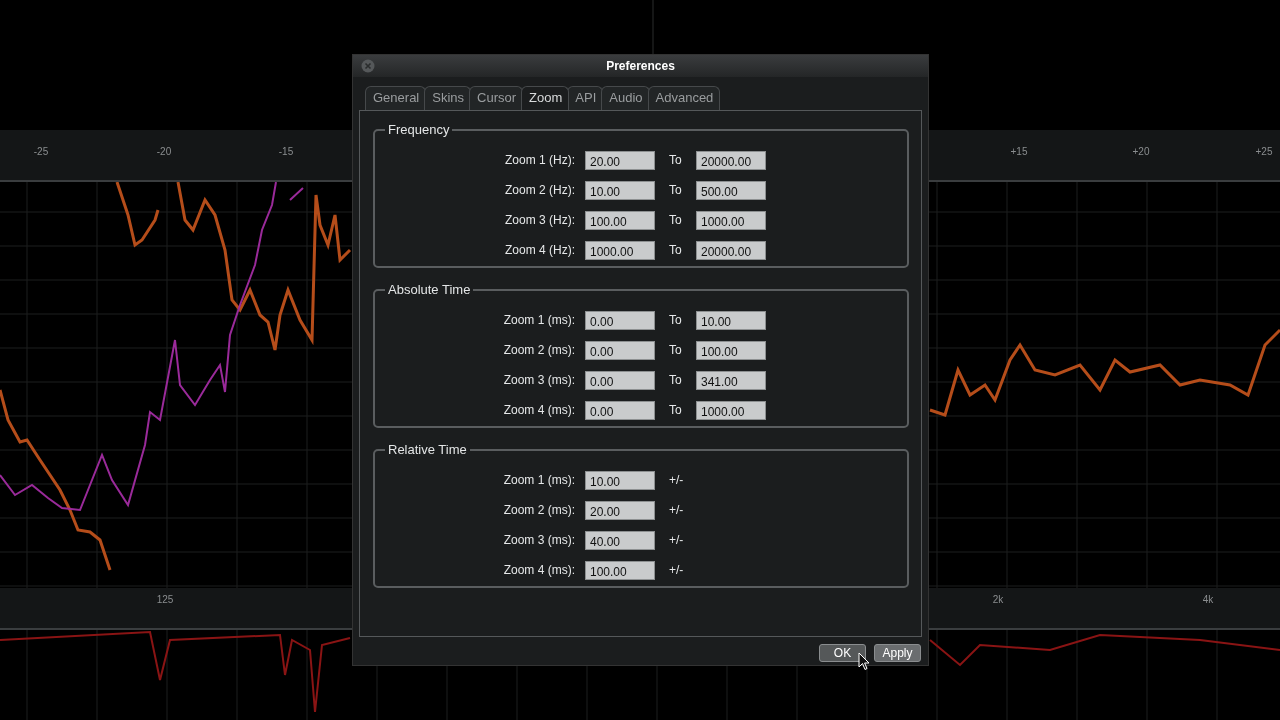 The height and width of the screenshot is (720, 1280). Describe the element at coordinates (496, 98) in the screenshot. I see `tab: Cursor` at that location.